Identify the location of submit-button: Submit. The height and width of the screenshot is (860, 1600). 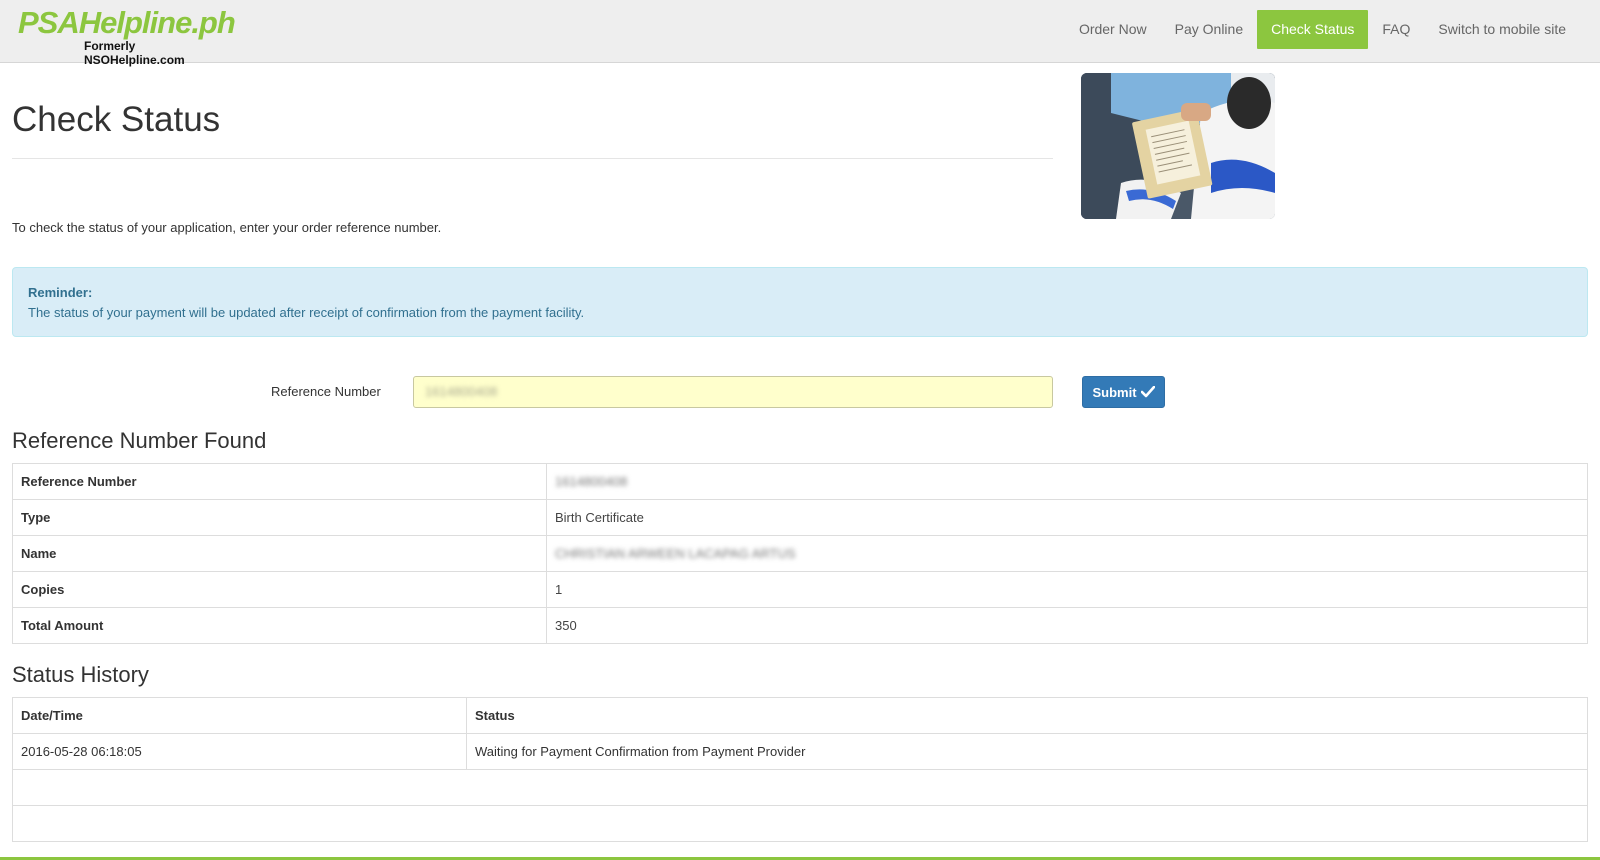
(1123, 392).